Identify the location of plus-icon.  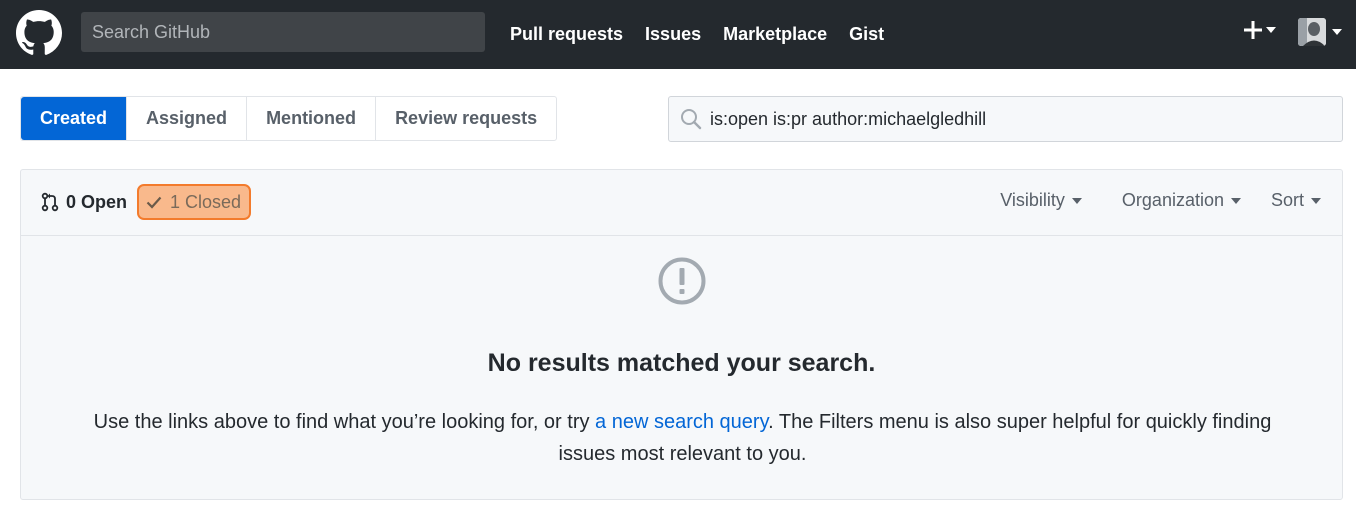
(1253, 30).